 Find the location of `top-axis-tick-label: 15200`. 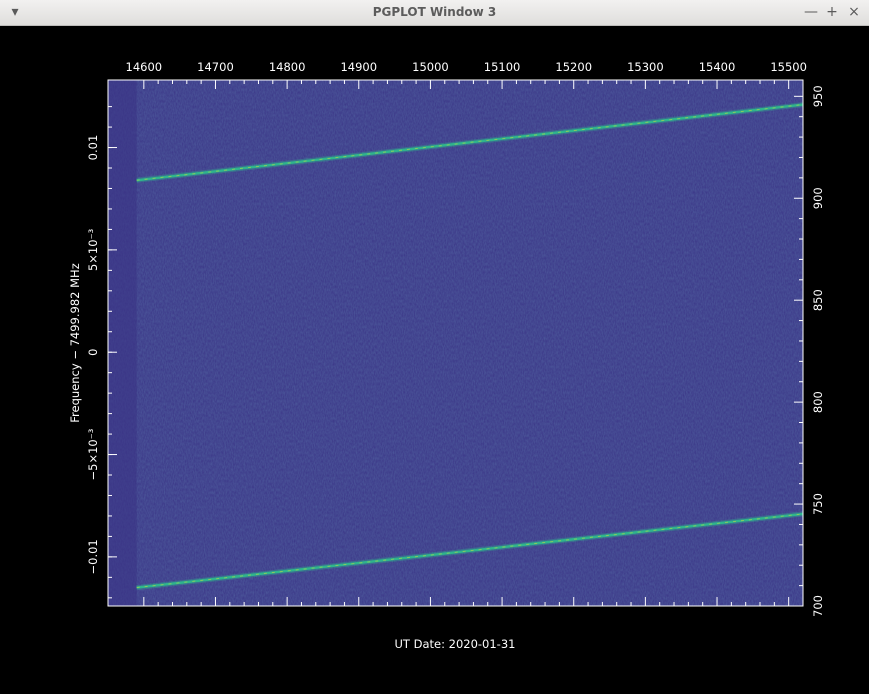

top-axis-tick-label: 15200 is located at coordinates (573, 67).